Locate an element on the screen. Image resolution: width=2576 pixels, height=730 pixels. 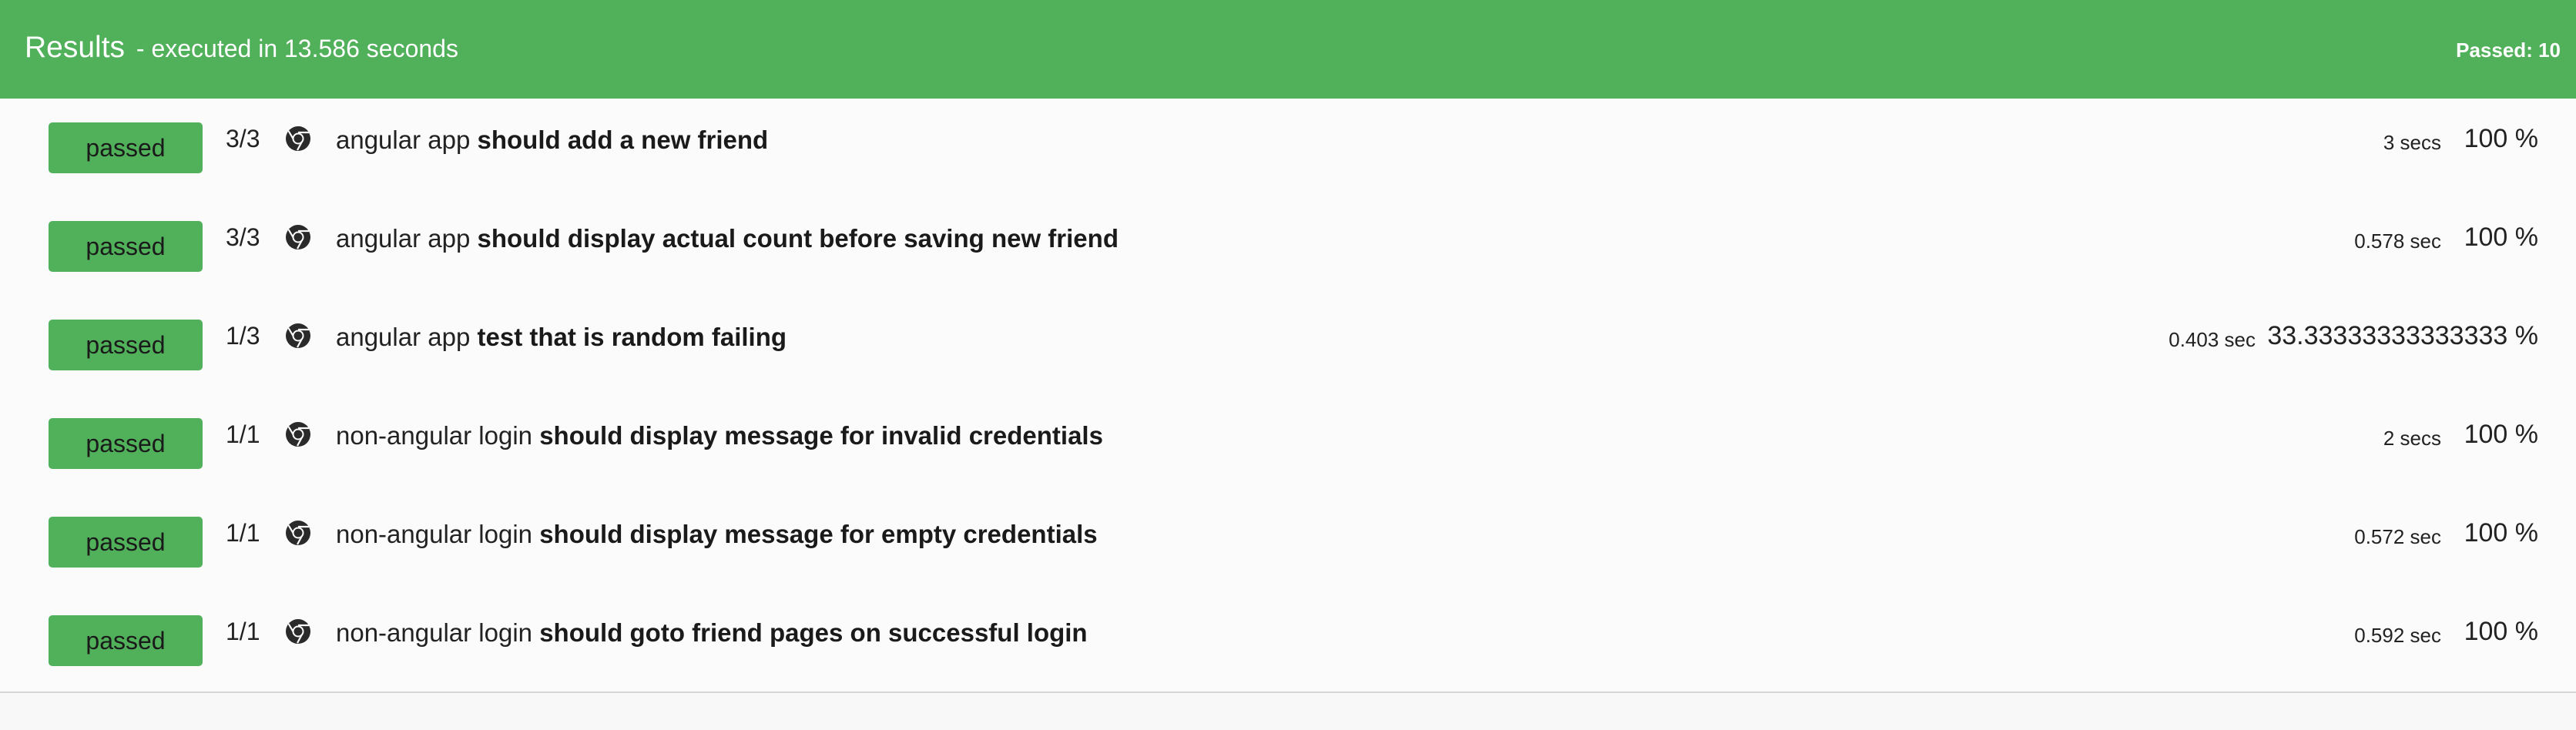
pass-ratio: 1/3 is located at coordinates (243, 336).